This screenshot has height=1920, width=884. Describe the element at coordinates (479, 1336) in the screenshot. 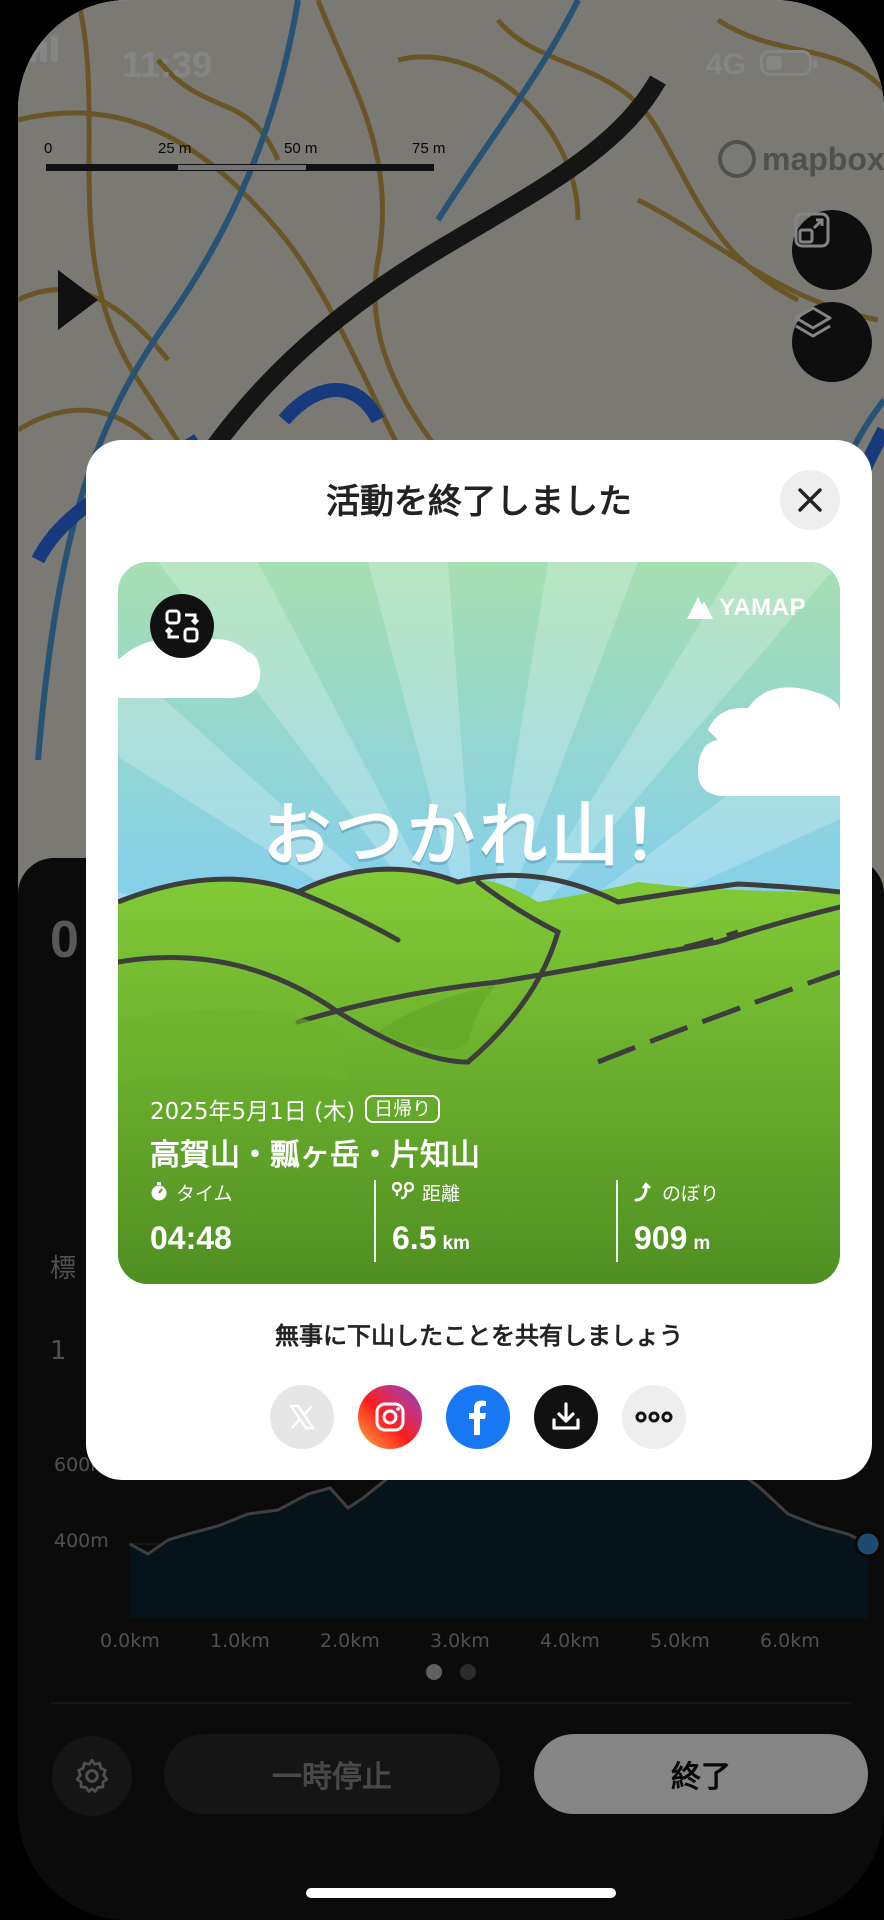

I see `share-prompt: 無事に下山したことを共有しましょう` at that location.